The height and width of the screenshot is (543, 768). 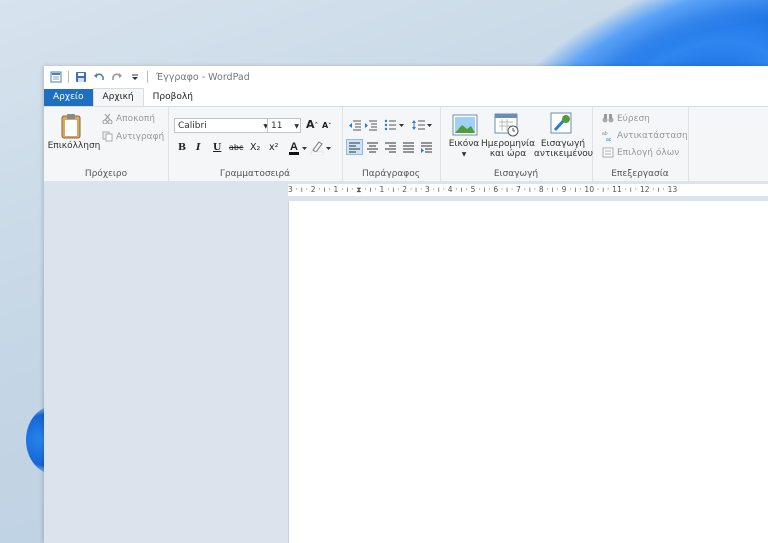 I want to click on svg-text: A, so click(x=294, y=147).